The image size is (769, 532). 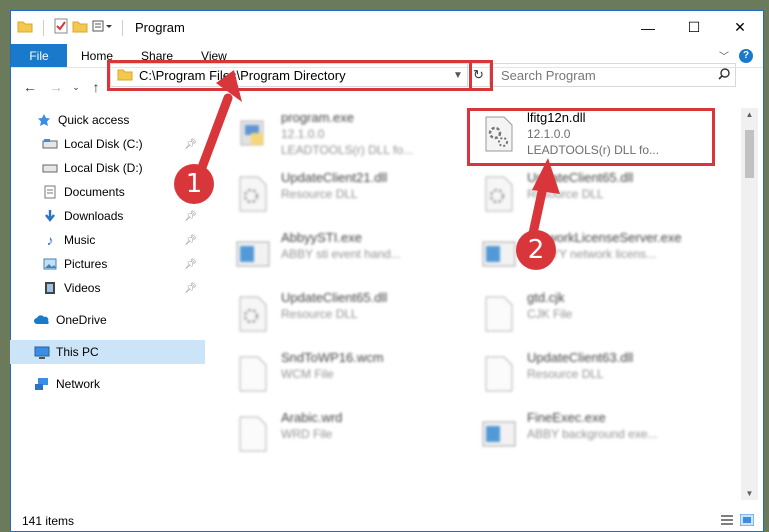 I want to click on back-arrow-icon: ←, so click(x=30, y=87).